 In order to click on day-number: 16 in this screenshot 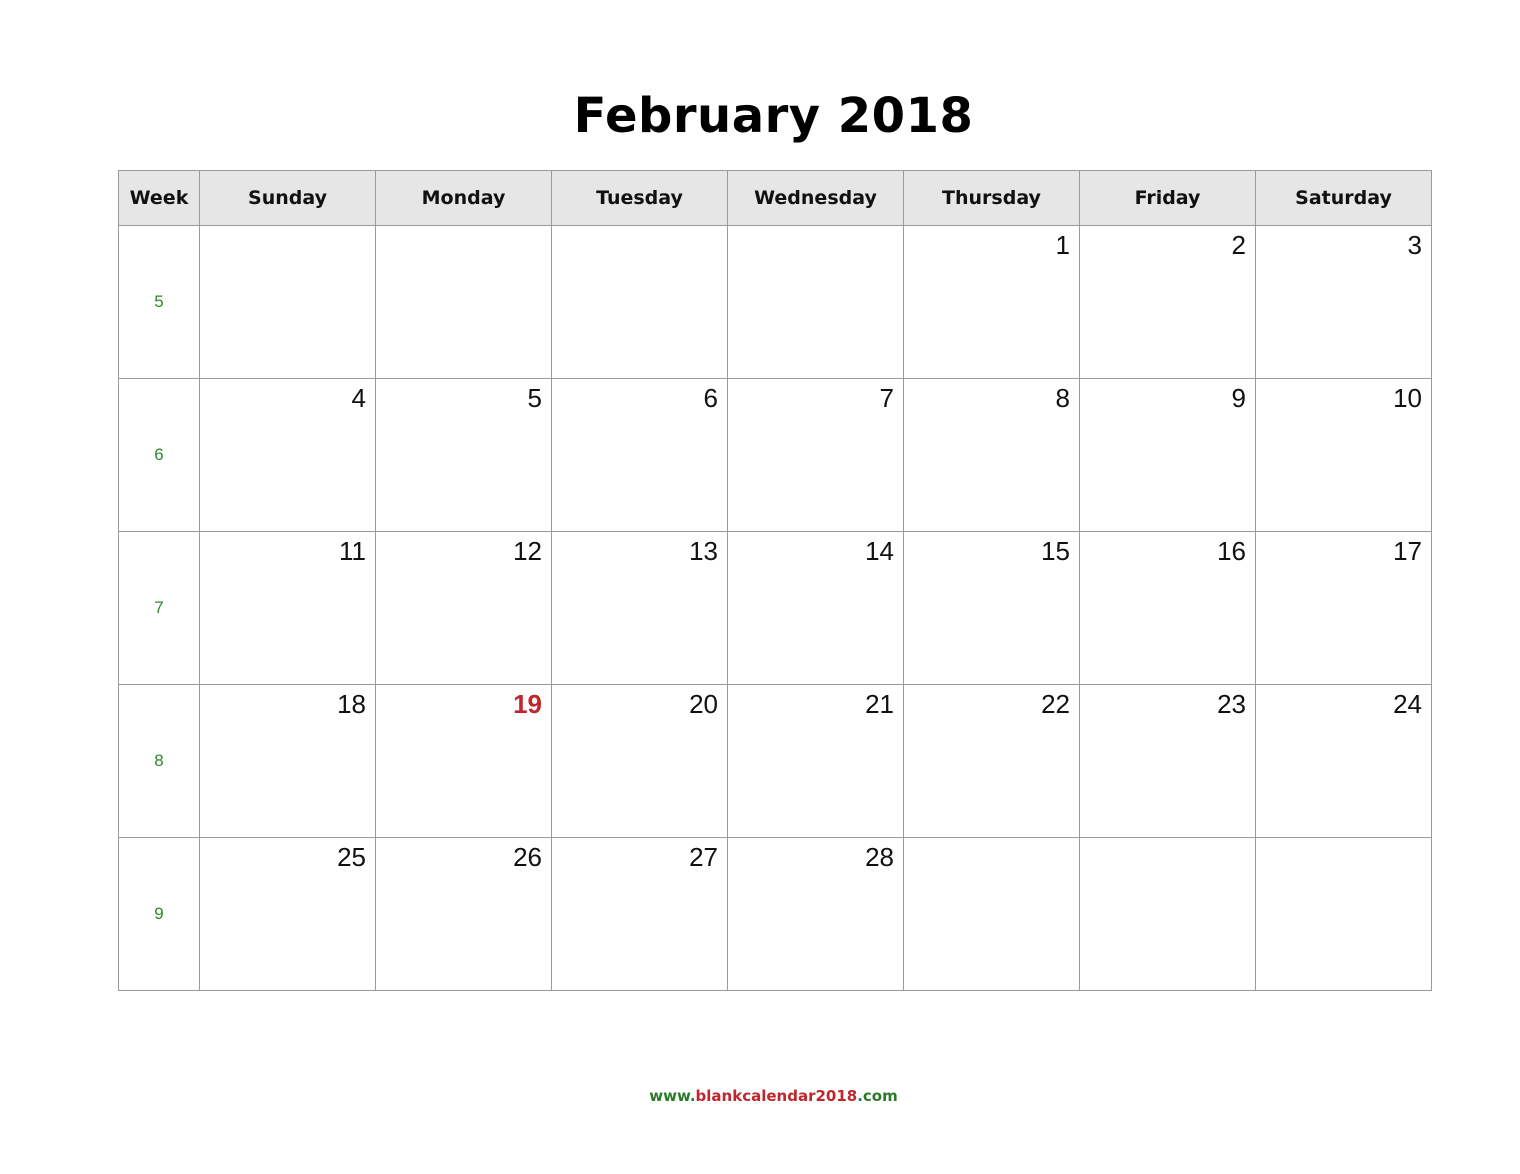, I will do `click(1231, 551)`.